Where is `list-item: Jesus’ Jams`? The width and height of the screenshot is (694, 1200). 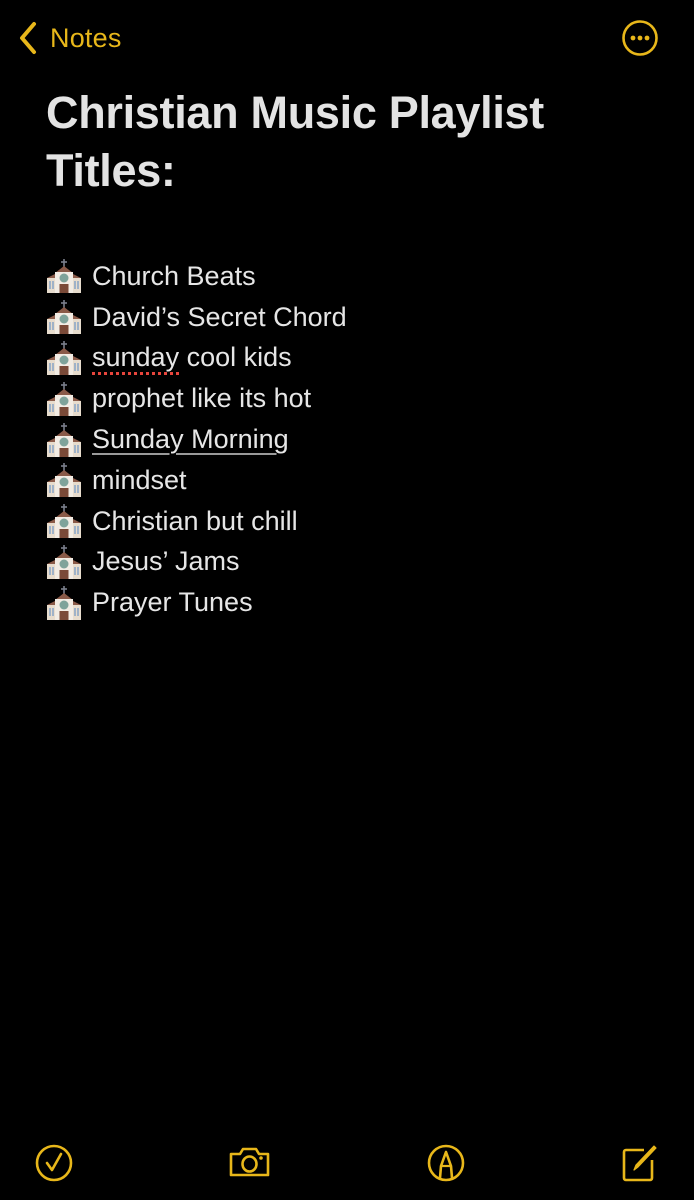
list-item: Jesus’ Jams is located at coordinates (351, 562).